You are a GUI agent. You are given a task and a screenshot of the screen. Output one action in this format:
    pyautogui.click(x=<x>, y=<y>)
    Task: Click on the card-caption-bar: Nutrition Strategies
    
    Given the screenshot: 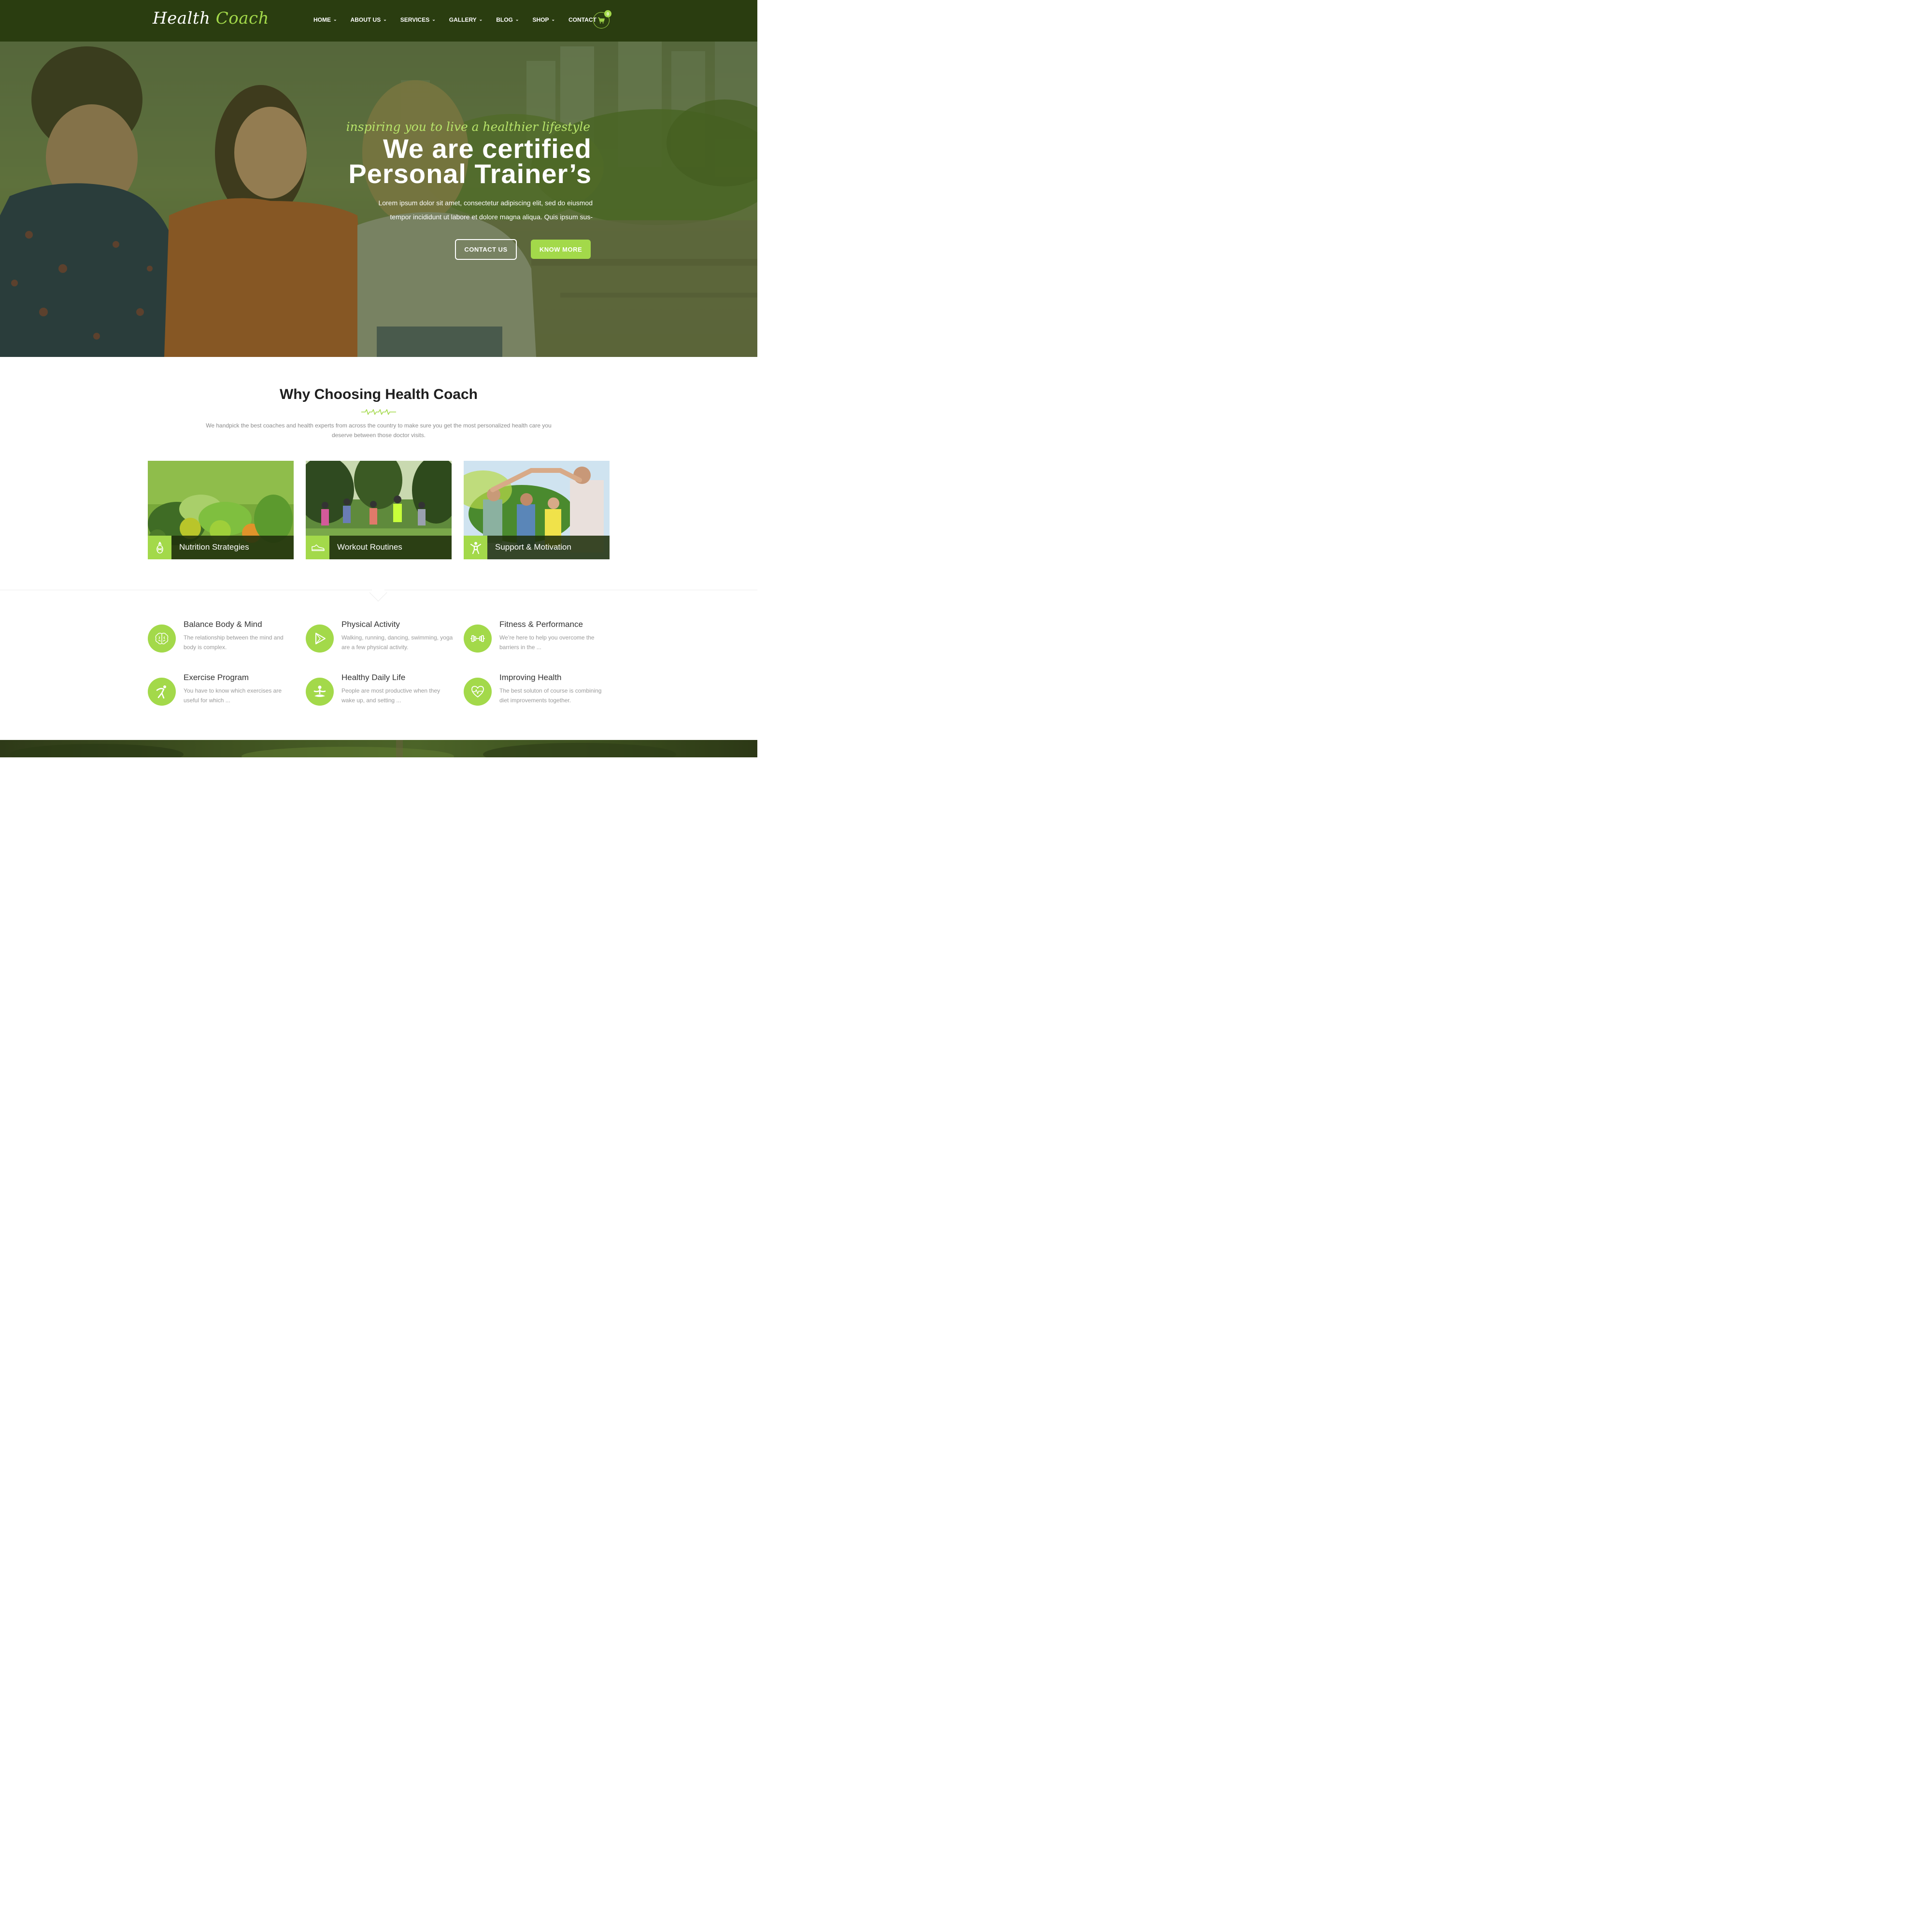 What is the action you would take?
    pyautogui.click(x=221, y=547)
    